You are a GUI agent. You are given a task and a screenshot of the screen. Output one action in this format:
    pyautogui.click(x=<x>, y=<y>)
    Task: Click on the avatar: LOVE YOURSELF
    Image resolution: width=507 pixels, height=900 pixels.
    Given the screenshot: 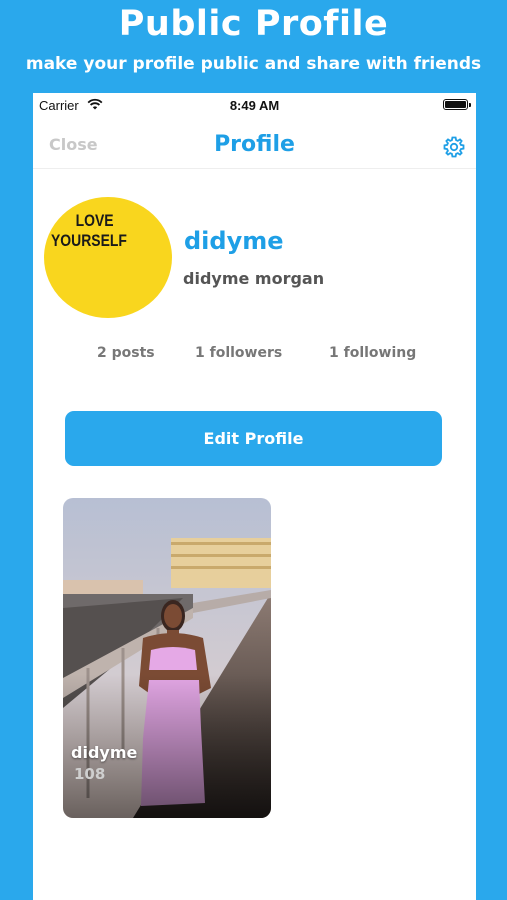 What is the action you would take?
    pyautogui.click(x=108, y=257)
    